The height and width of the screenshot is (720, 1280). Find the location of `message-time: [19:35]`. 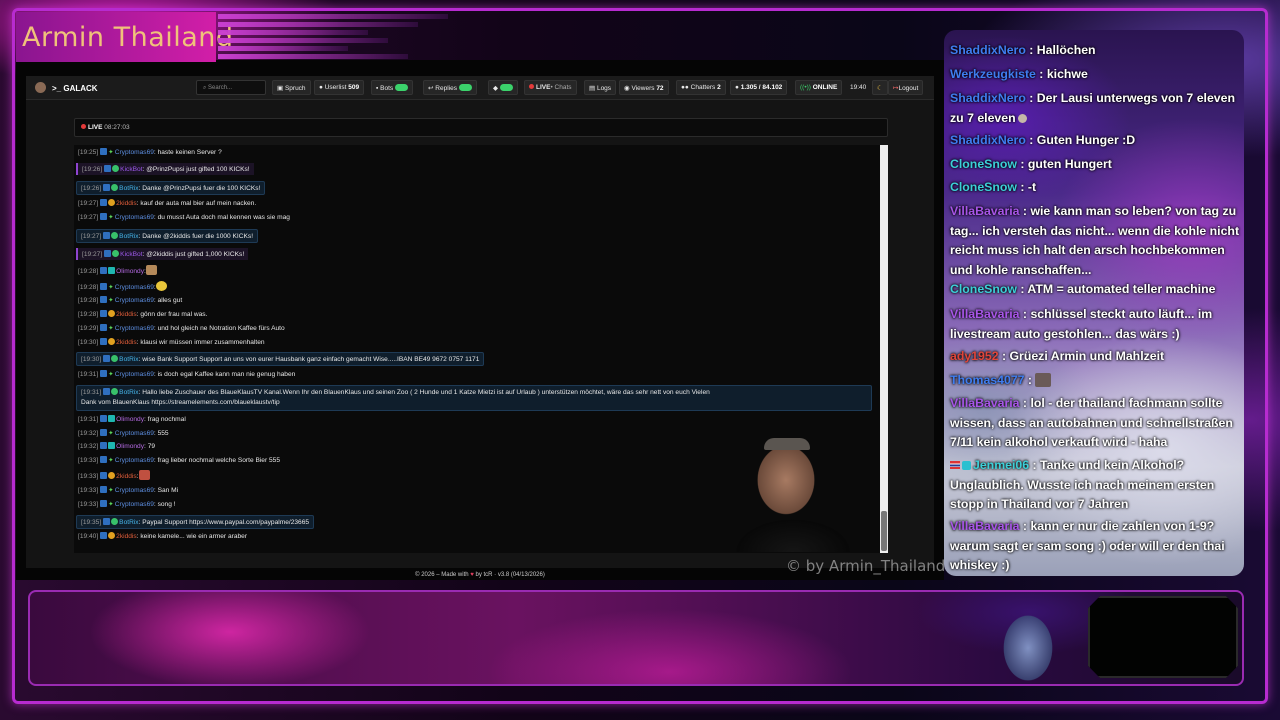

message-time: [19:35] is located at coordinates (91, 522).